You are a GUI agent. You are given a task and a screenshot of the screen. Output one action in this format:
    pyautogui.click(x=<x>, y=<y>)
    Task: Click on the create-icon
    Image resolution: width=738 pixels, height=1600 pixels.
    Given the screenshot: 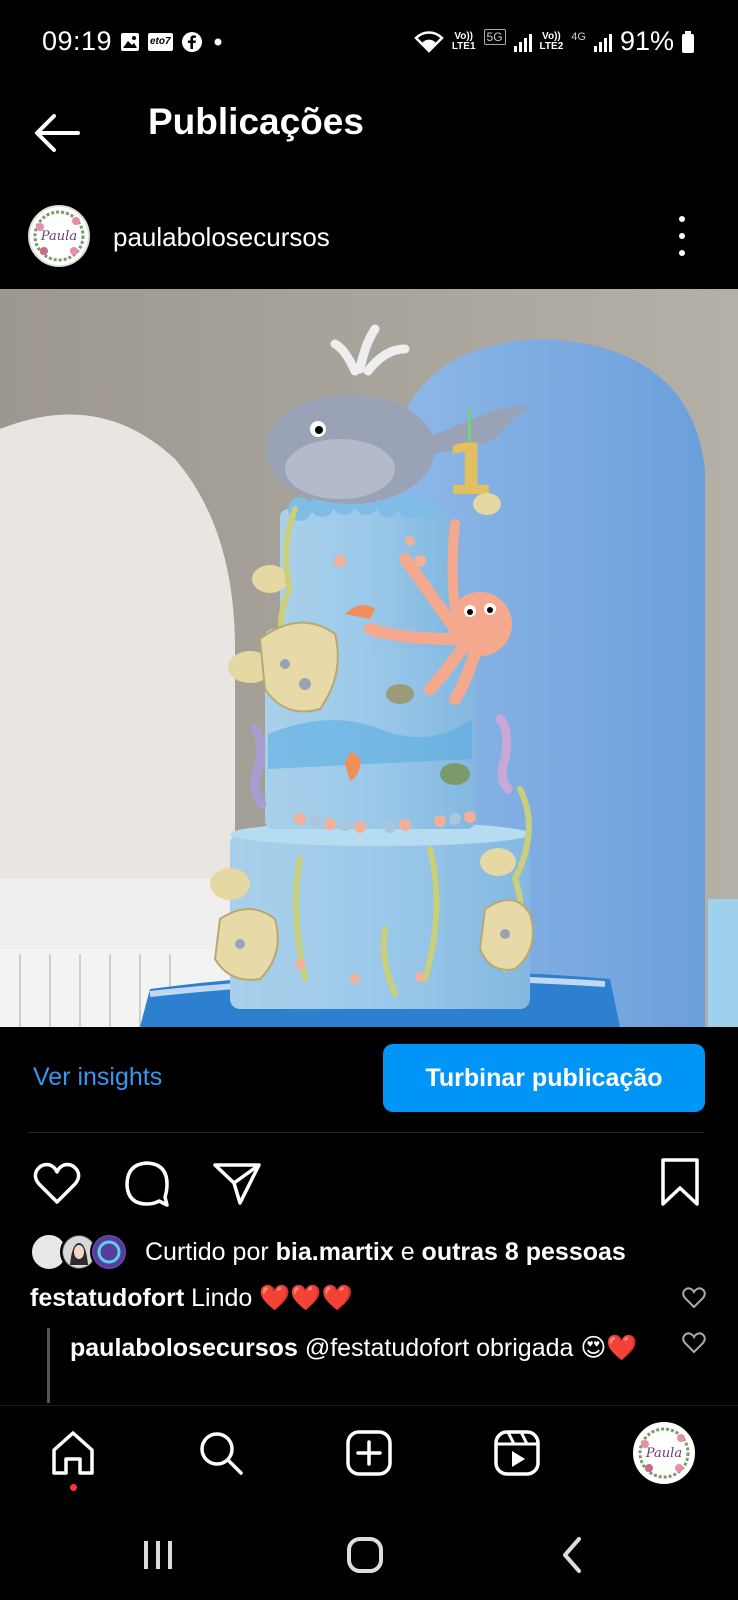 What is the action you would take?
    pyautogui.click(x=369, y=1453)
    